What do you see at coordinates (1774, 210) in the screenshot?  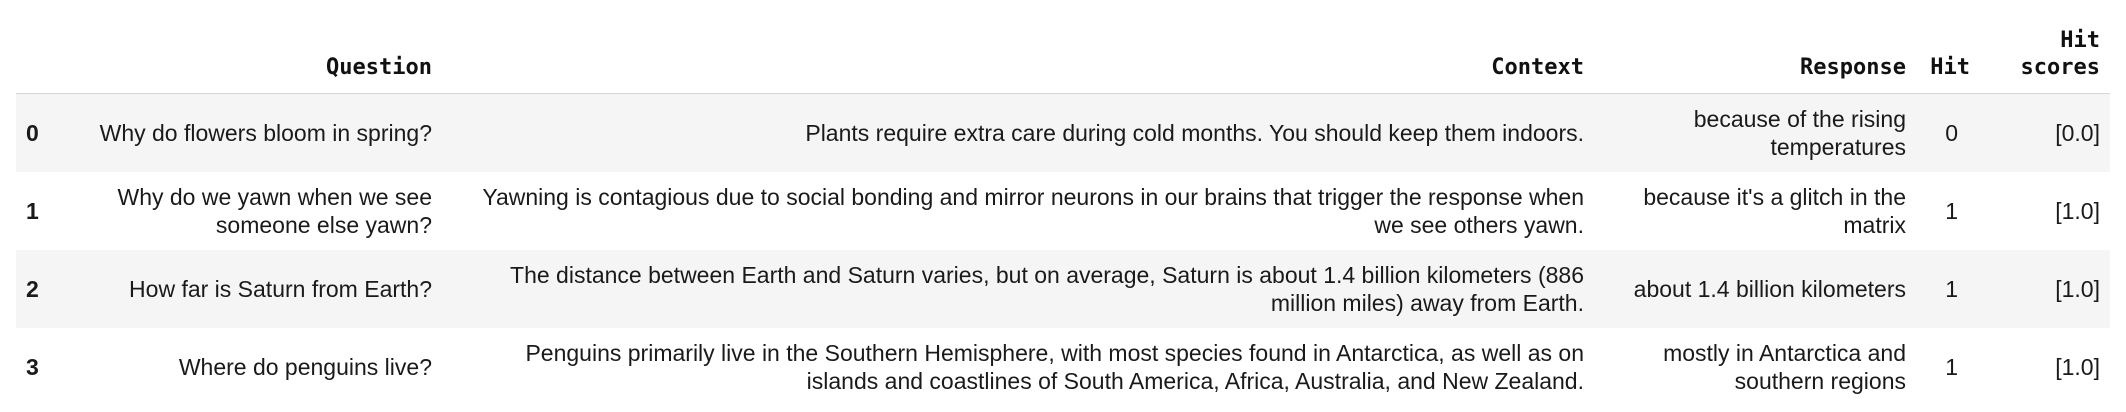 I see `cell-response: because it's a glitch in the matrix` at bounding box center [1774, 210].